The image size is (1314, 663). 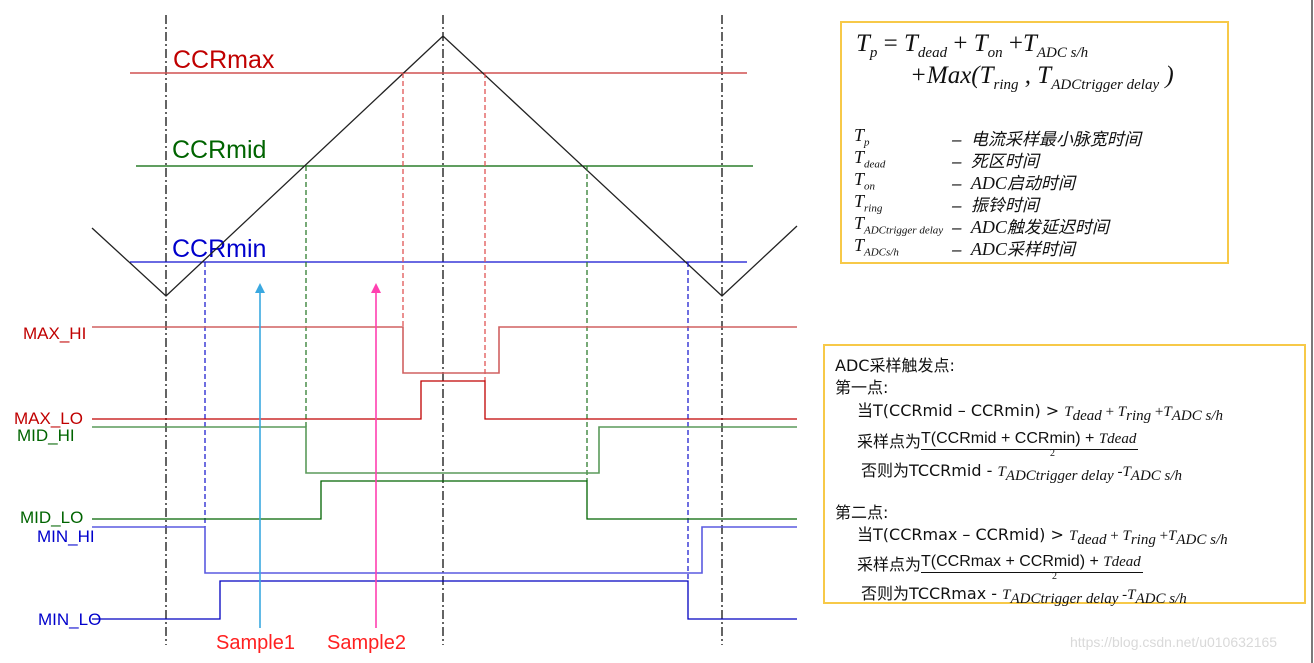 What do you see at coordinates (255, 643) in the screenshot?
I see `sample1-label: Sample1` at bounding box center [255, 643].